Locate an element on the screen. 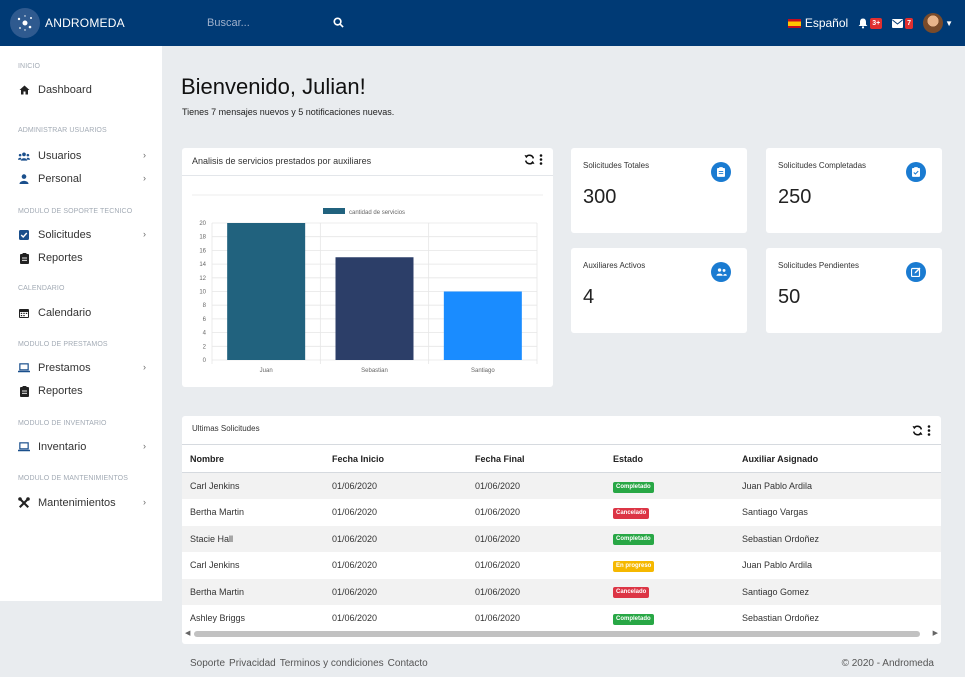 The height and width of the screenshot is (677, 965). estado-cell: En progreso is located at coordinates (677, 565).